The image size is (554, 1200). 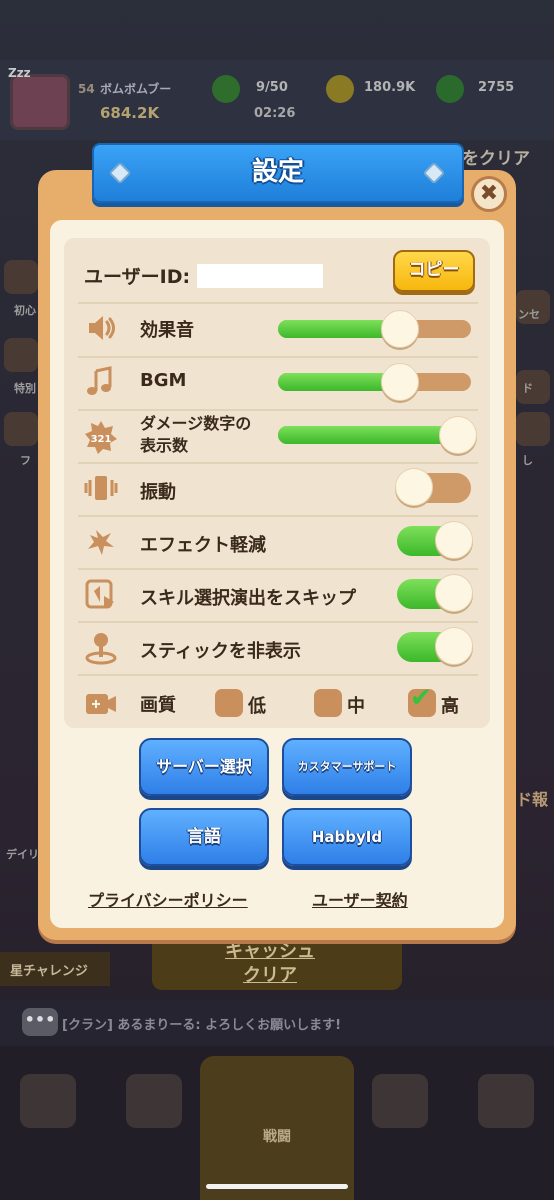 I want to click on chest-icon, so click(x=506, y=1101).